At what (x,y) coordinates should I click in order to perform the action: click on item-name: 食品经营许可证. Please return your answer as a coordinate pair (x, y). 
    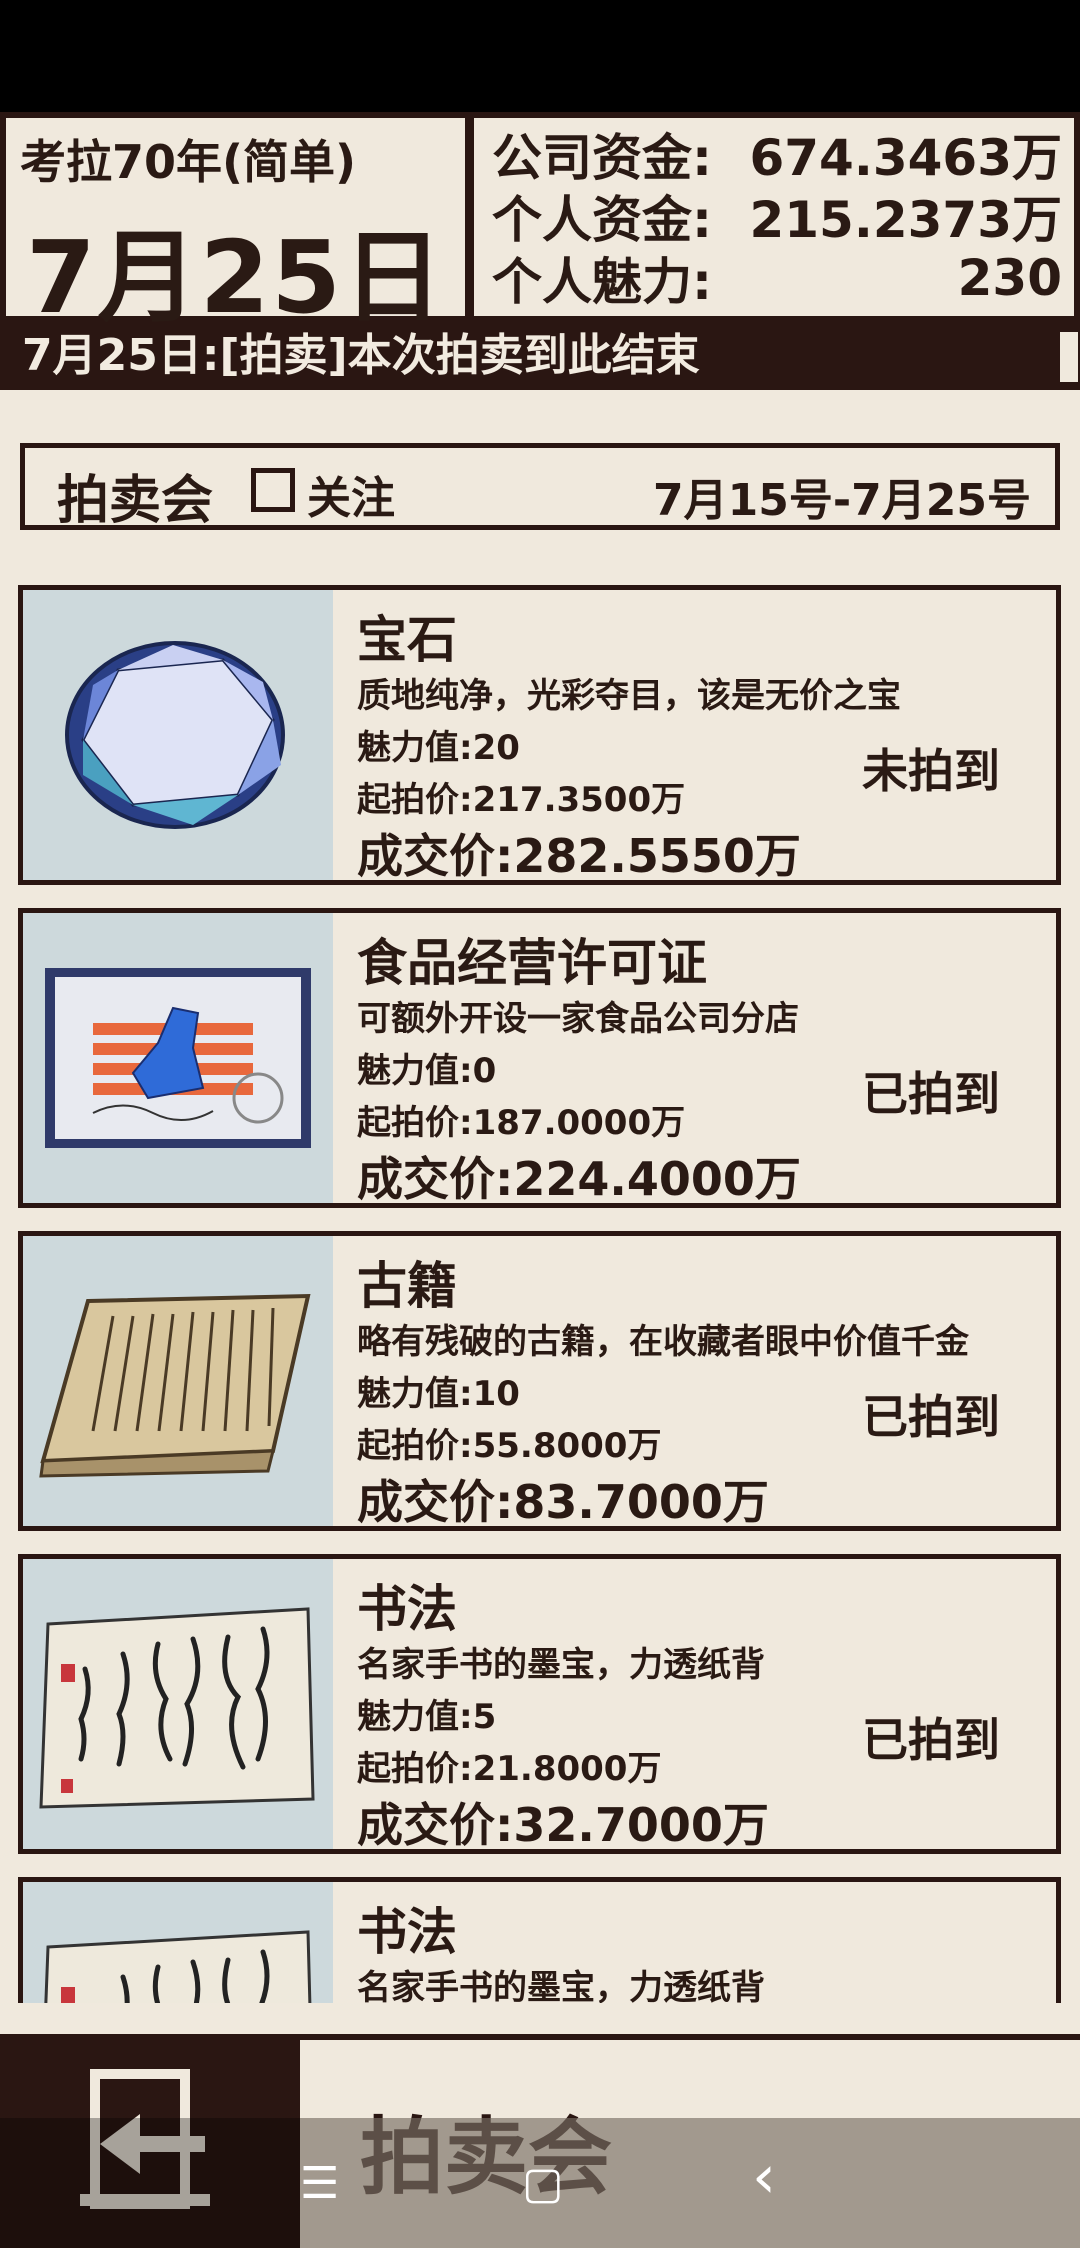
    Looking at the image, I should click on (532, 963).